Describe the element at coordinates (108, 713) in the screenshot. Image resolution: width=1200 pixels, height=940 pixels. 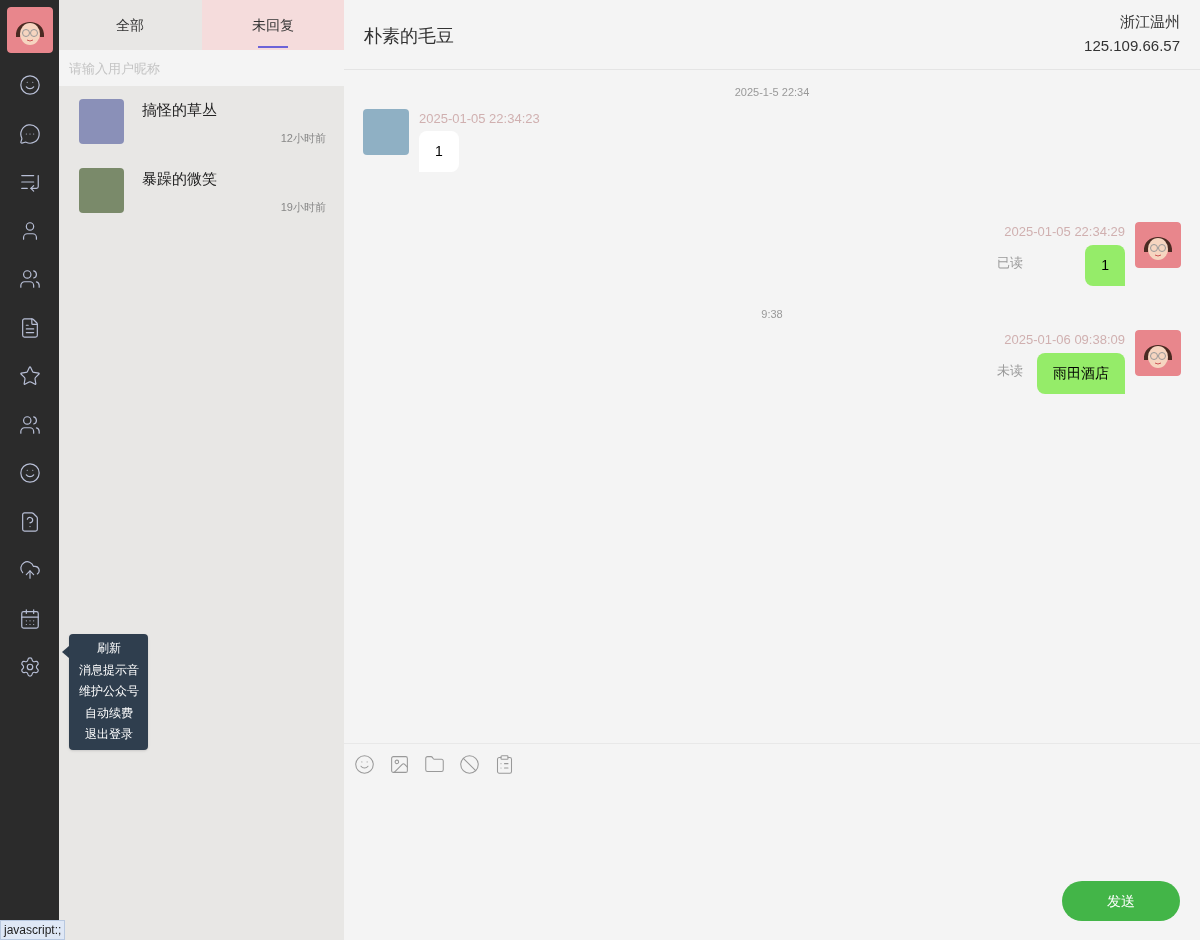
I see `menu-item: 自动续费` at that location.